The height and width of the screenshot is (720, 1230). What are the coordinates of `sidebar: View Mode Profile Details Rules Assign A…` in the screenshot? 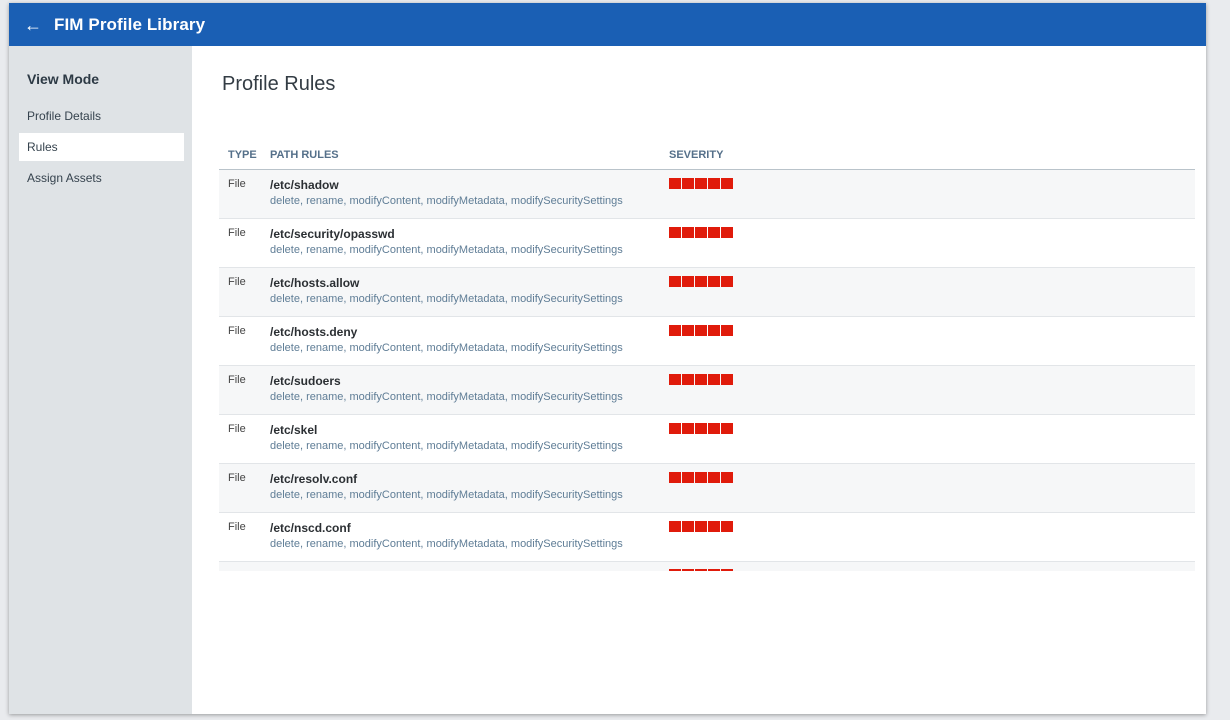 It's located at (100, 380).